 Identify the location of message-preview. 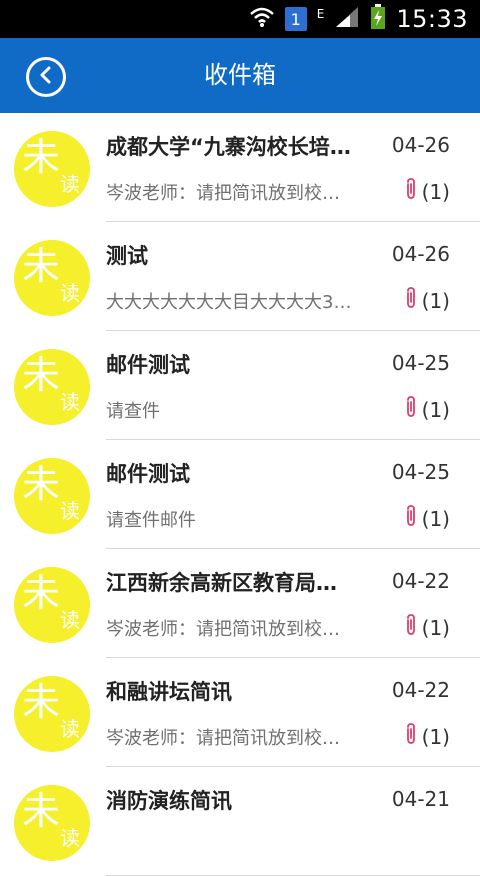
(241, 846).